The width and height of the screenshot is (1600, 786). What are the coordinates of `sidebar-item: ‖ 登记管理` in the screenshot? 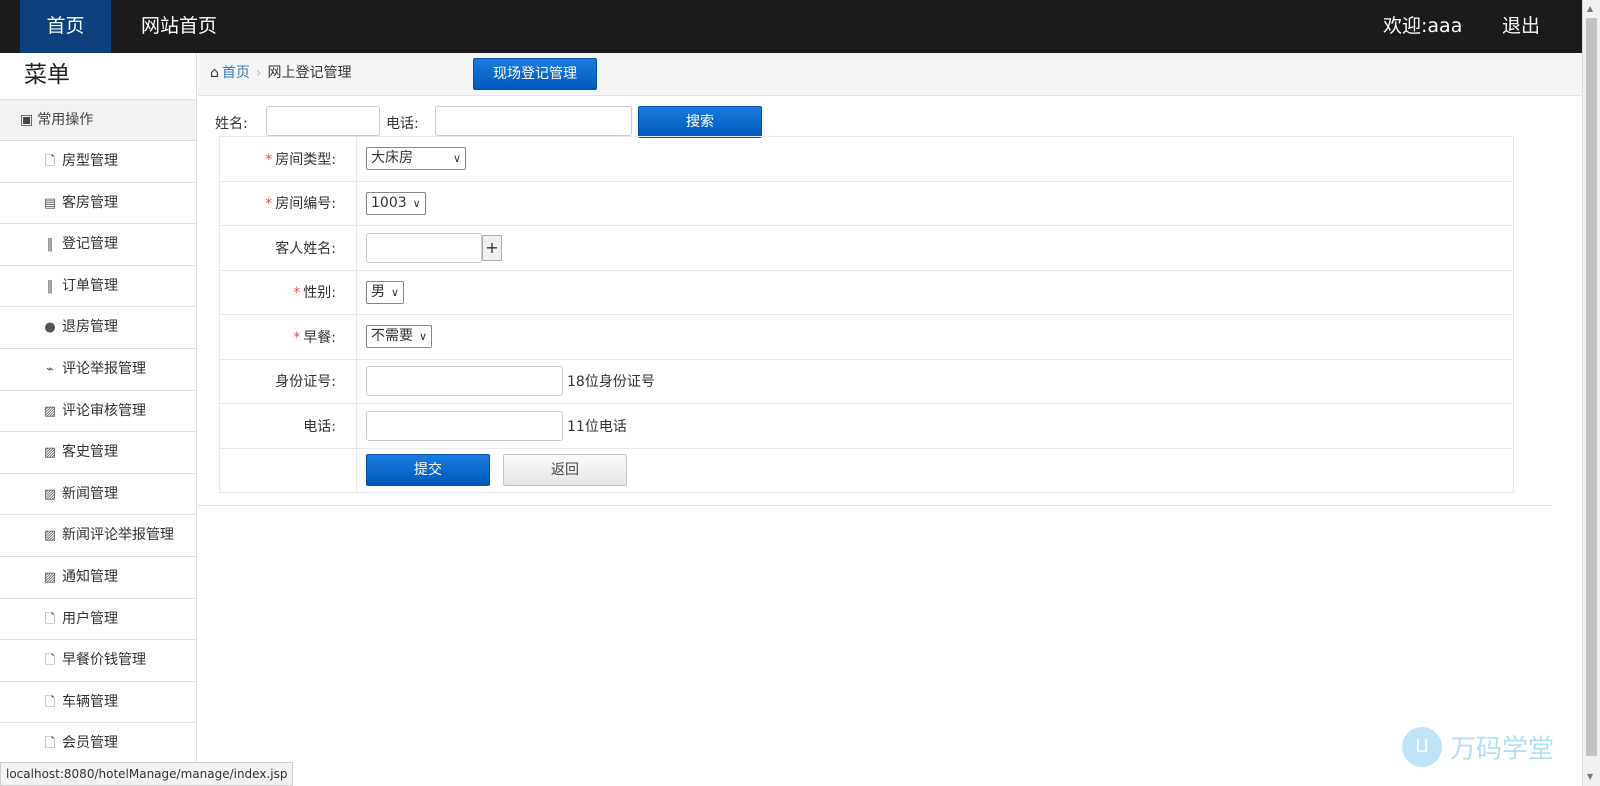 It's located at (98, 245).